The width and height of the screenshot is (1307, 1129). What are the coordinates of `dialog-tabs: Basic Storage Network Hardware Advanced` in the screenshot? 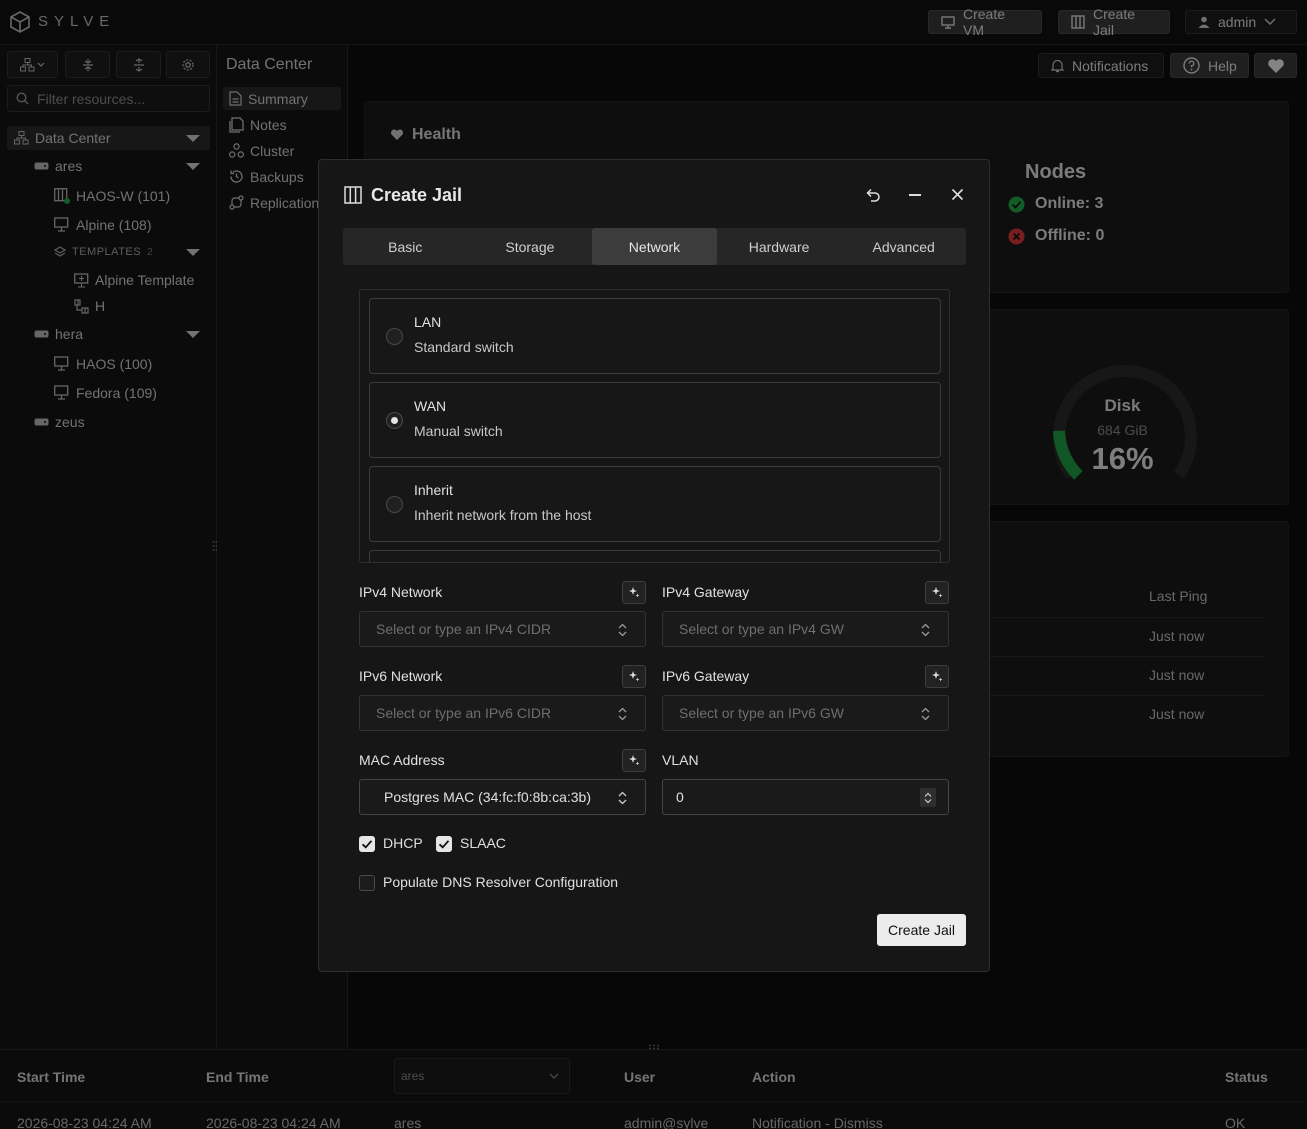 It's located at (654, 246).